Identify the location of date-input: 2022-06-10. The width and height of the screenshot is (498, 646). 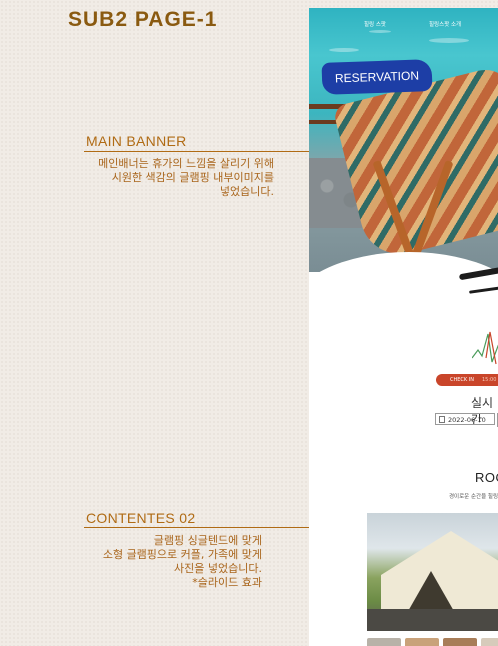
(465, 419).